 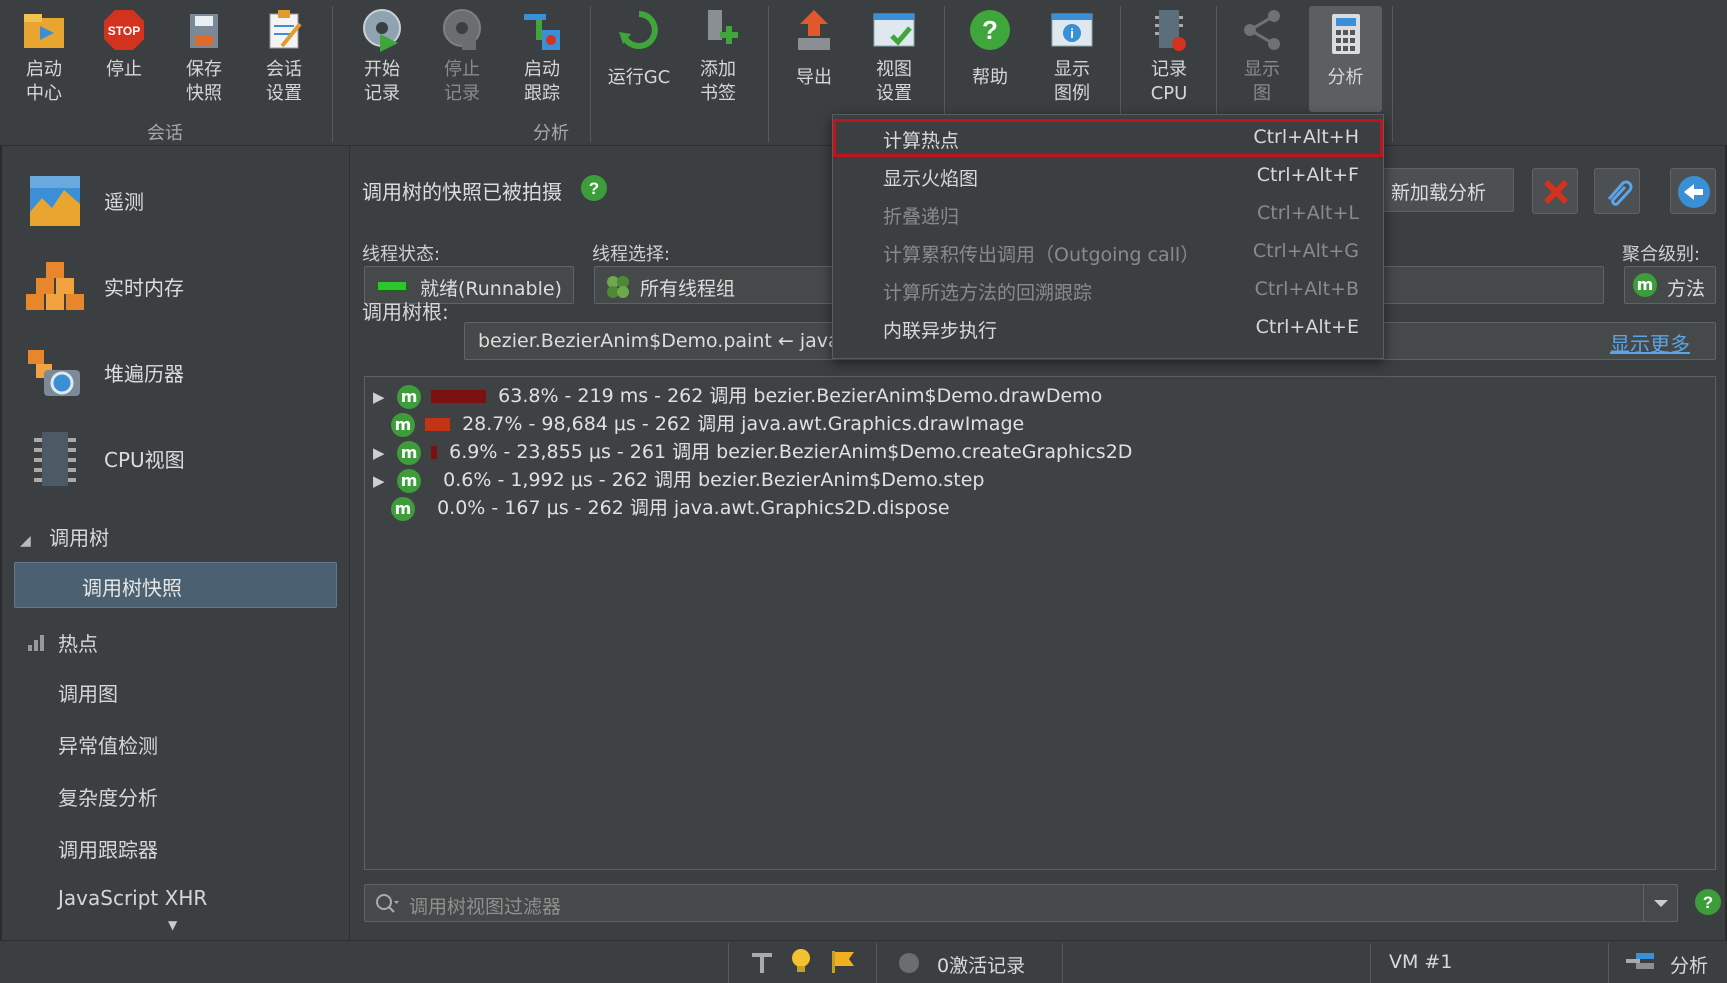 I want to click on stop-recording-button: 停止 记录, so click(x=462, y=59).